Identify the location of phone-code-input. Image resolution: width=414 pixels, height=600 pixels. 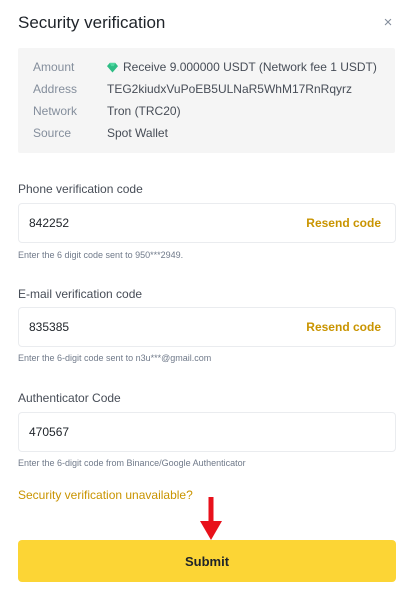
(154, 223).